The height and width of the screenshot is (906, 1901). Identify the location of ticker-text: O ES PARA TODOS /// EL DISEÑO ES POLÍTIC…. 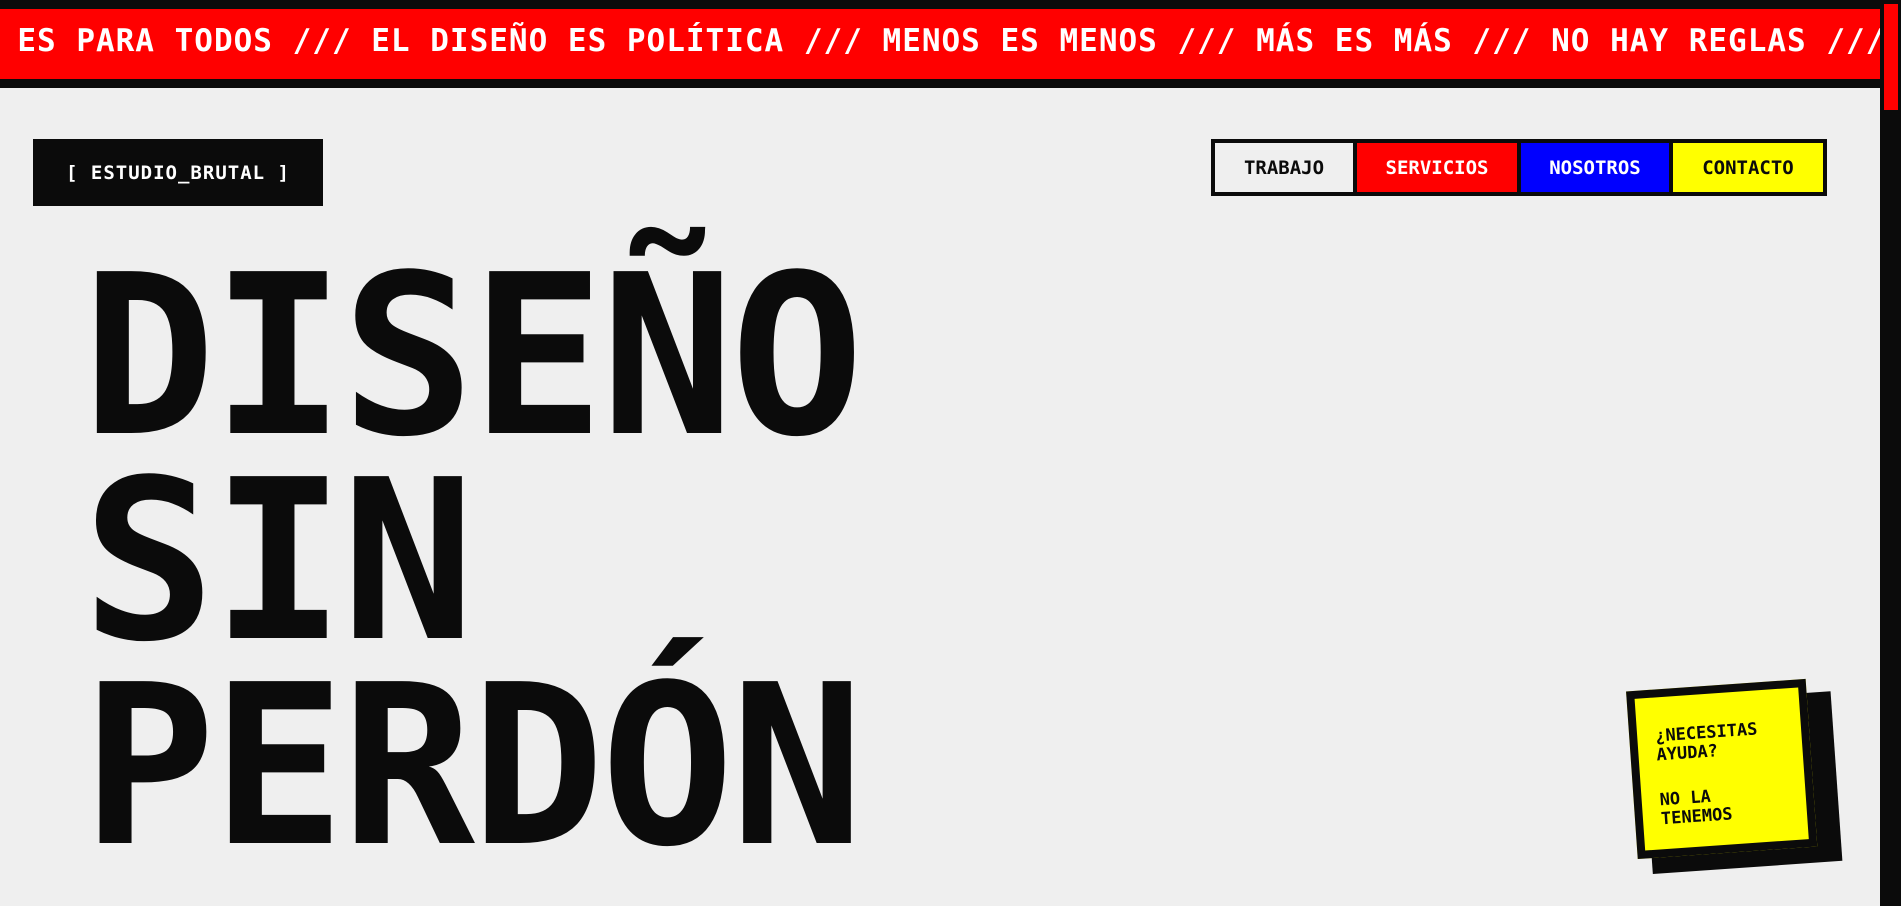
(940, 41).